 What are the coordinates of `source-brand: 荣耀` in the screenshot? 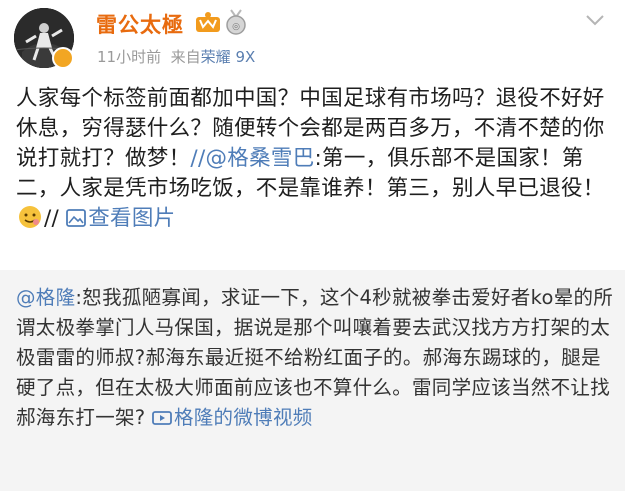 It's located at (216, 57).